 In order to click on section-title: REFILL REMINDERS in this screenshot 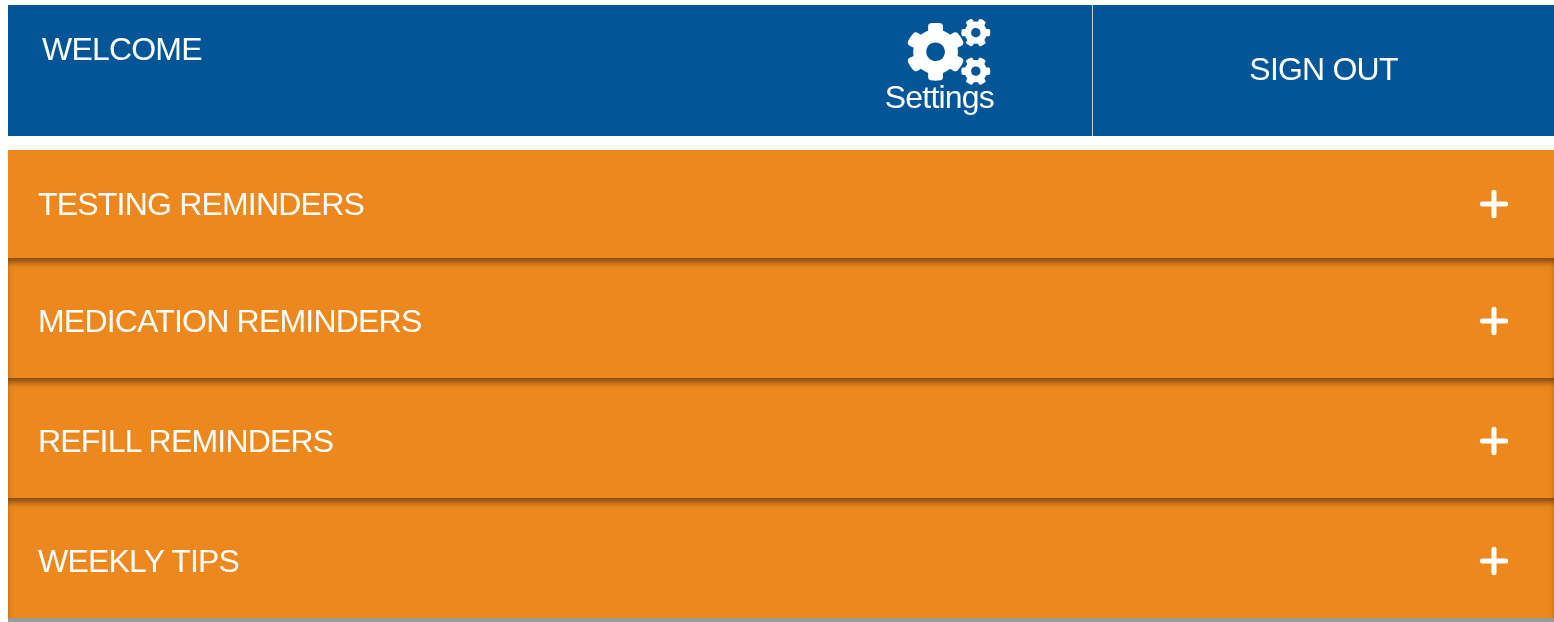, I will do `click(186, 441)`.